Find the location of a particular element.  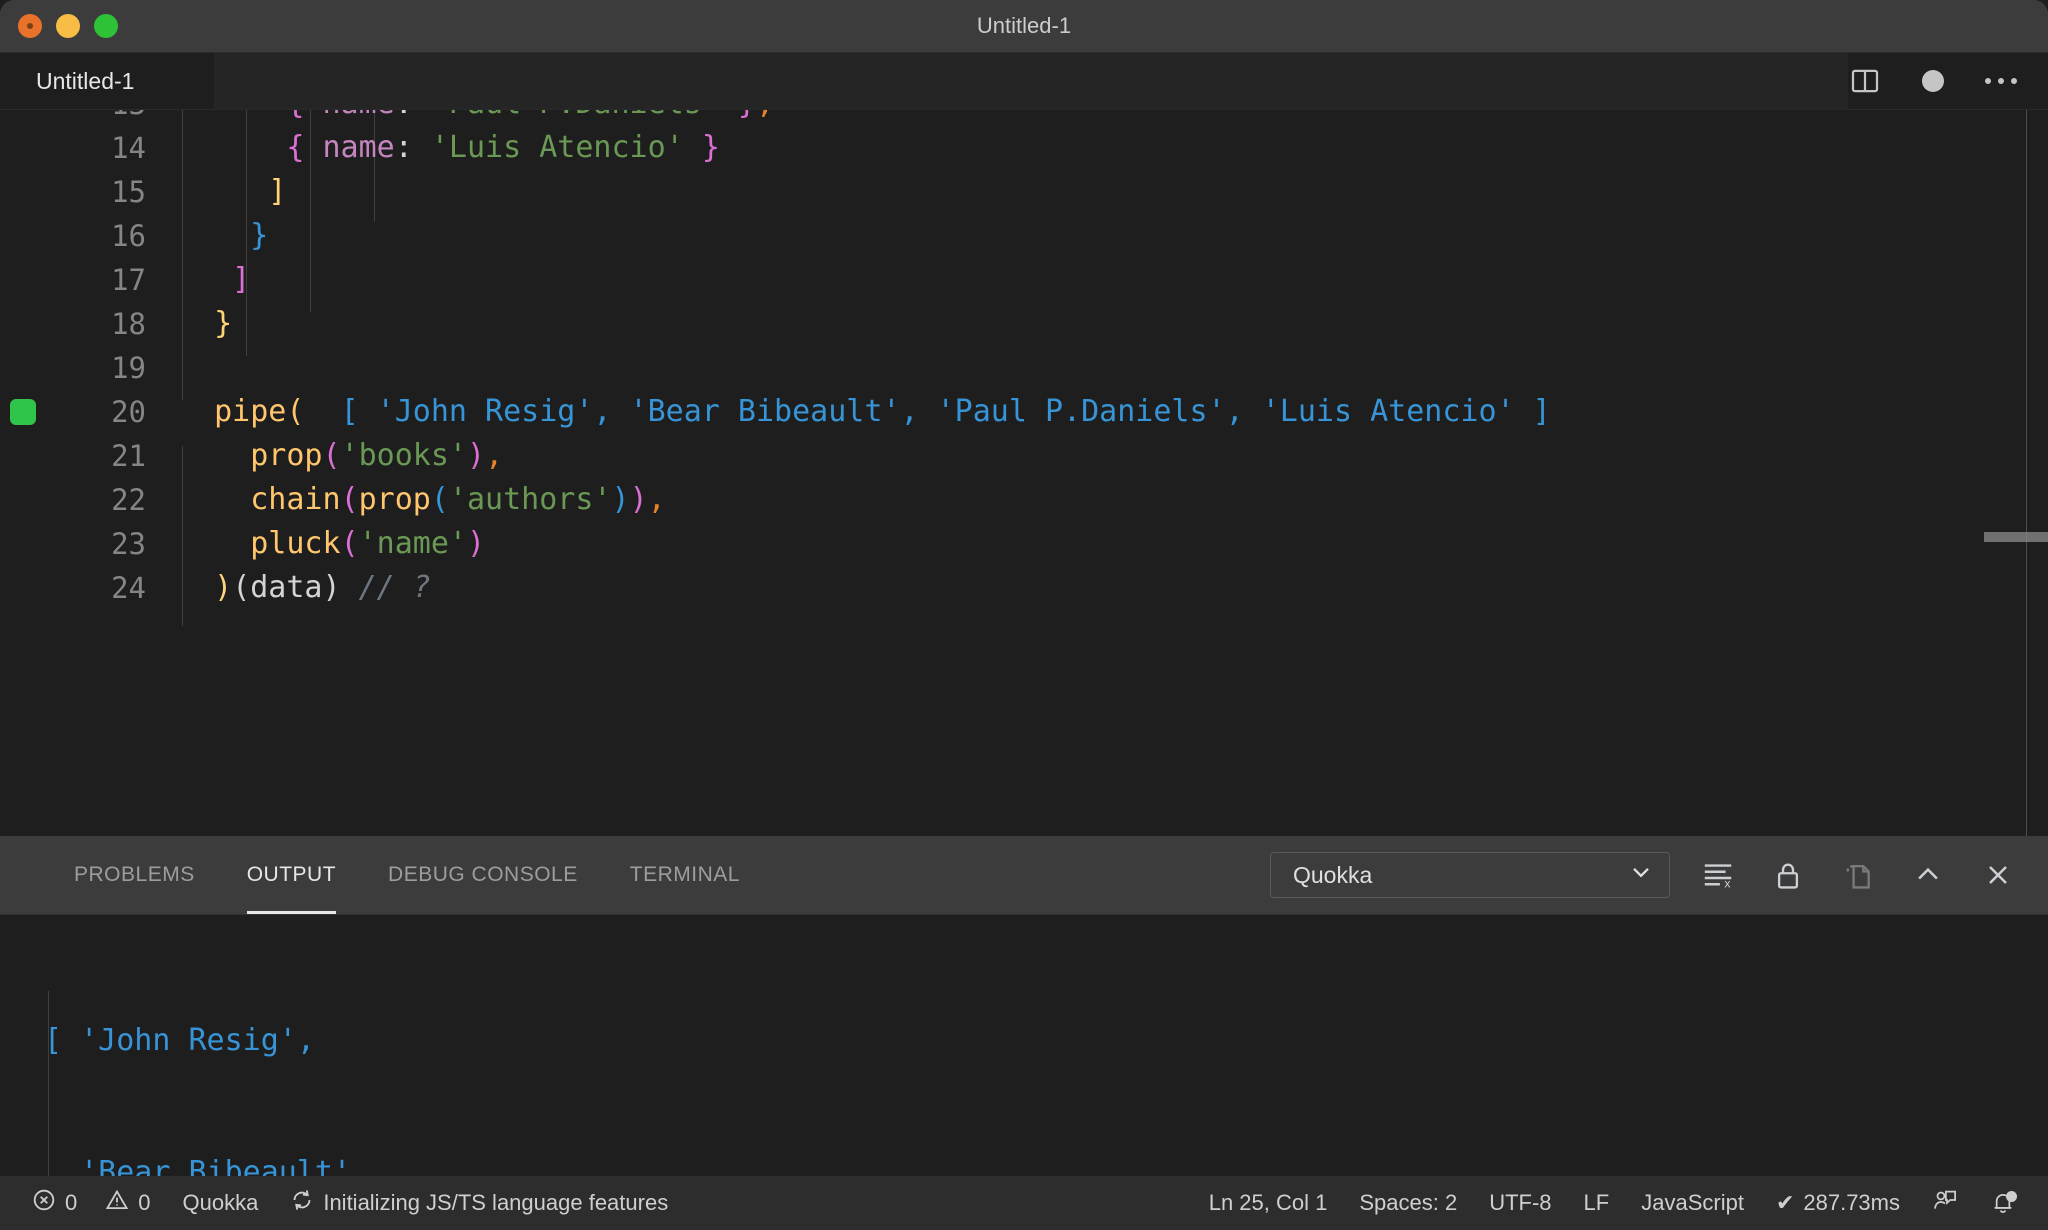

line-number: 23 is located at coordinates (128, 544).